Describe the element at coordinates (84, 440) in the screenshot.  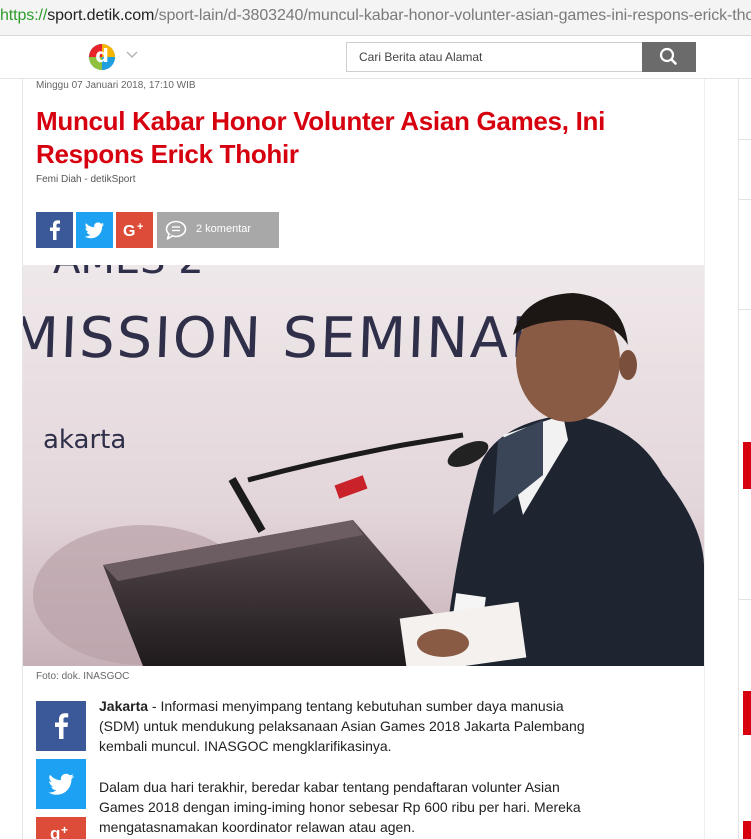
I see `photo-banner-line3: akarta` at that location.